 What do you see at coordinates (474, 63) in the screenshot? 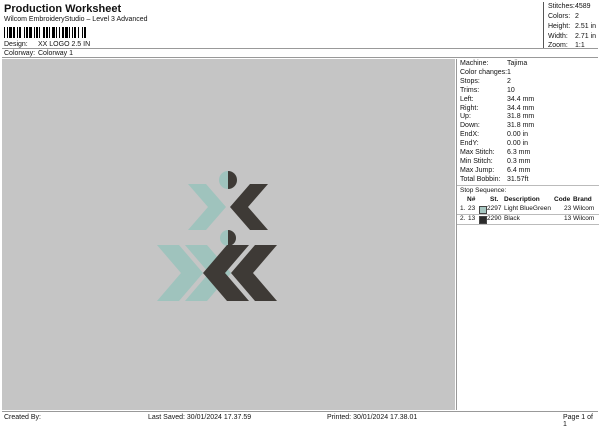
I see `machine-info-label: Machine:` at bounding box center [474, 63].